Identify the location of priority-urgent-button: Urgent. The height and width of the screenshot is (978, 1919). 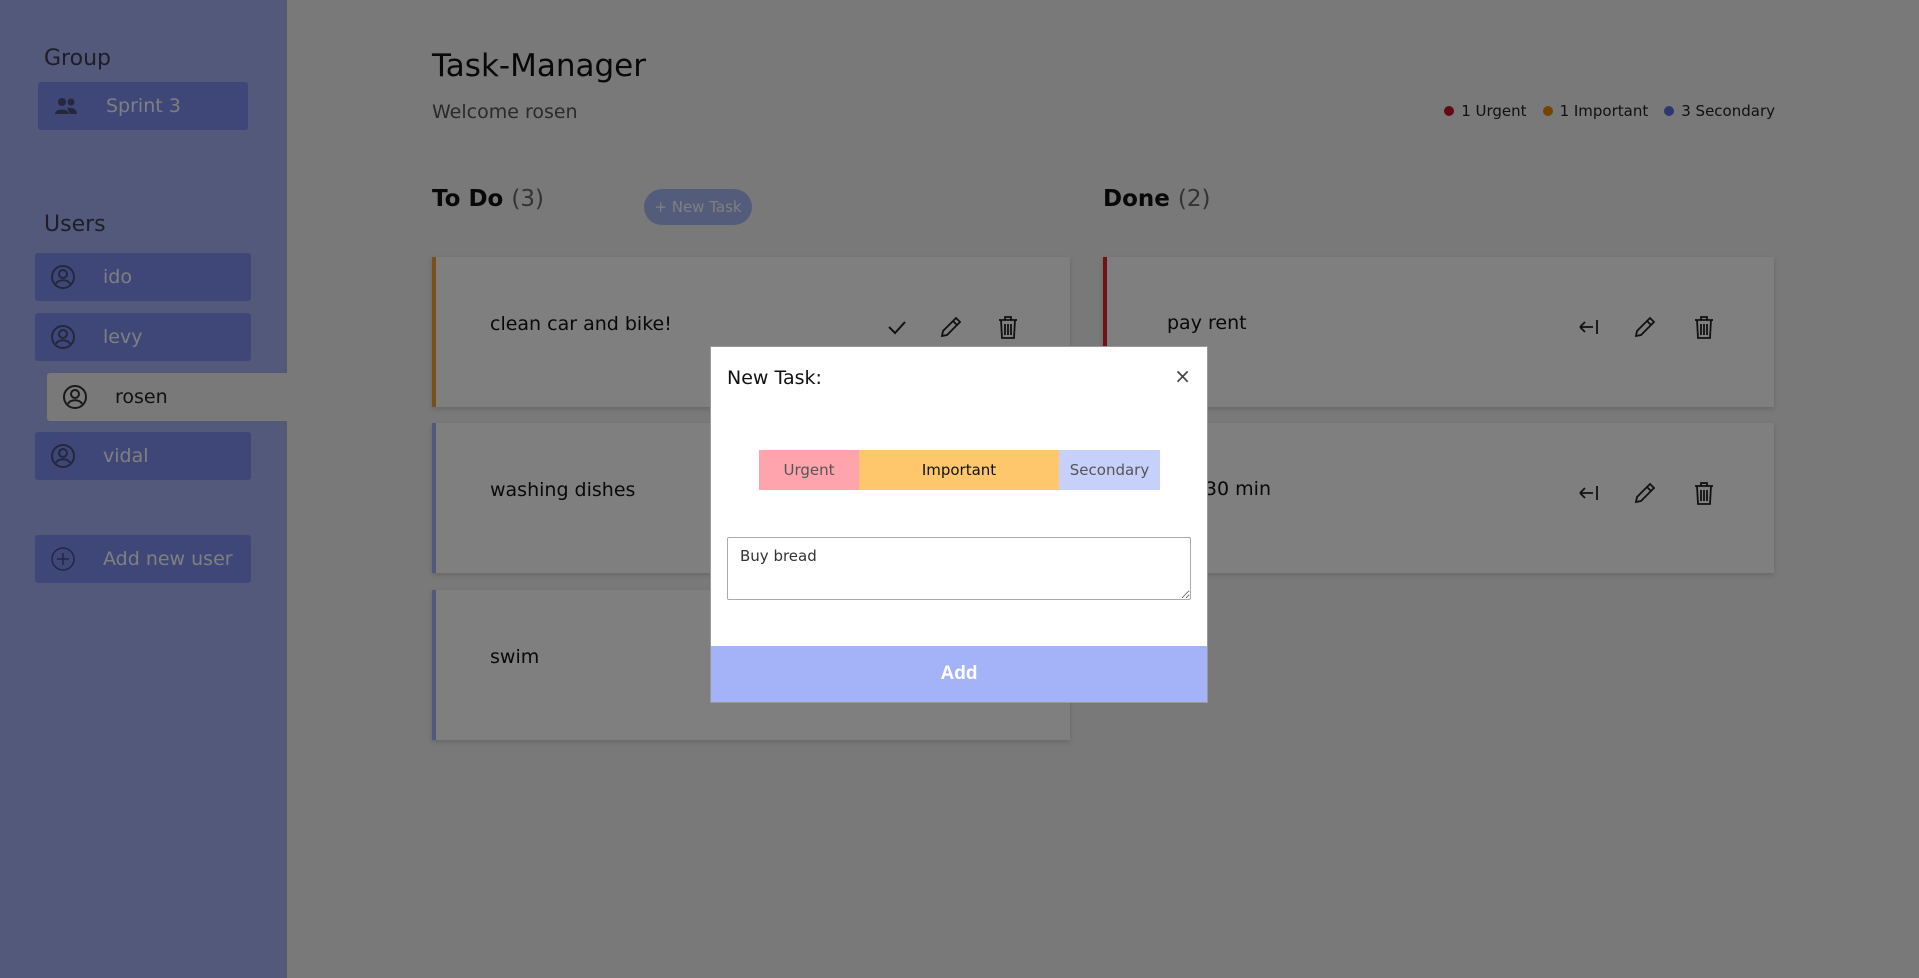
(809, 470).